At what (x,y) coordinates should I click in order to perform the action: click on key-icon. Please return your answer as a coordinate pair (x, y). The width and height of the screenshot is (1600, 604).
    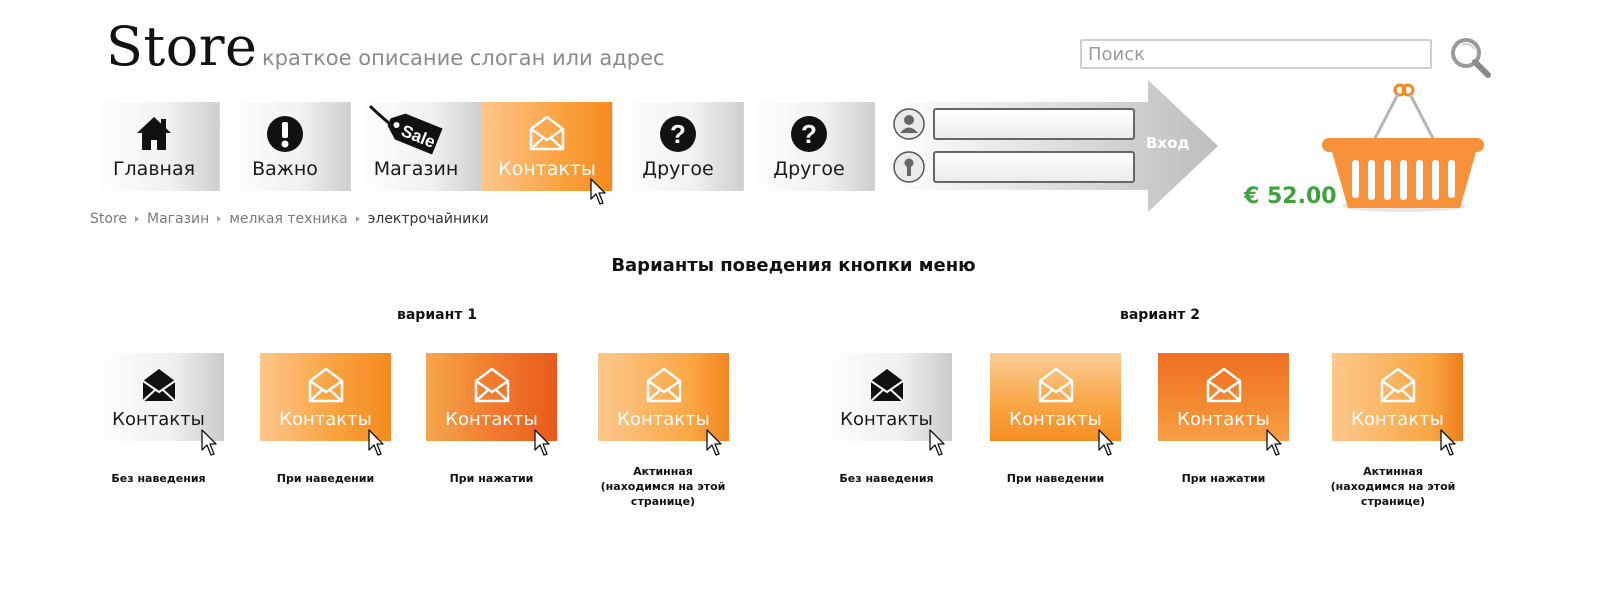
    Looking at the image, I should click on (909, 167).